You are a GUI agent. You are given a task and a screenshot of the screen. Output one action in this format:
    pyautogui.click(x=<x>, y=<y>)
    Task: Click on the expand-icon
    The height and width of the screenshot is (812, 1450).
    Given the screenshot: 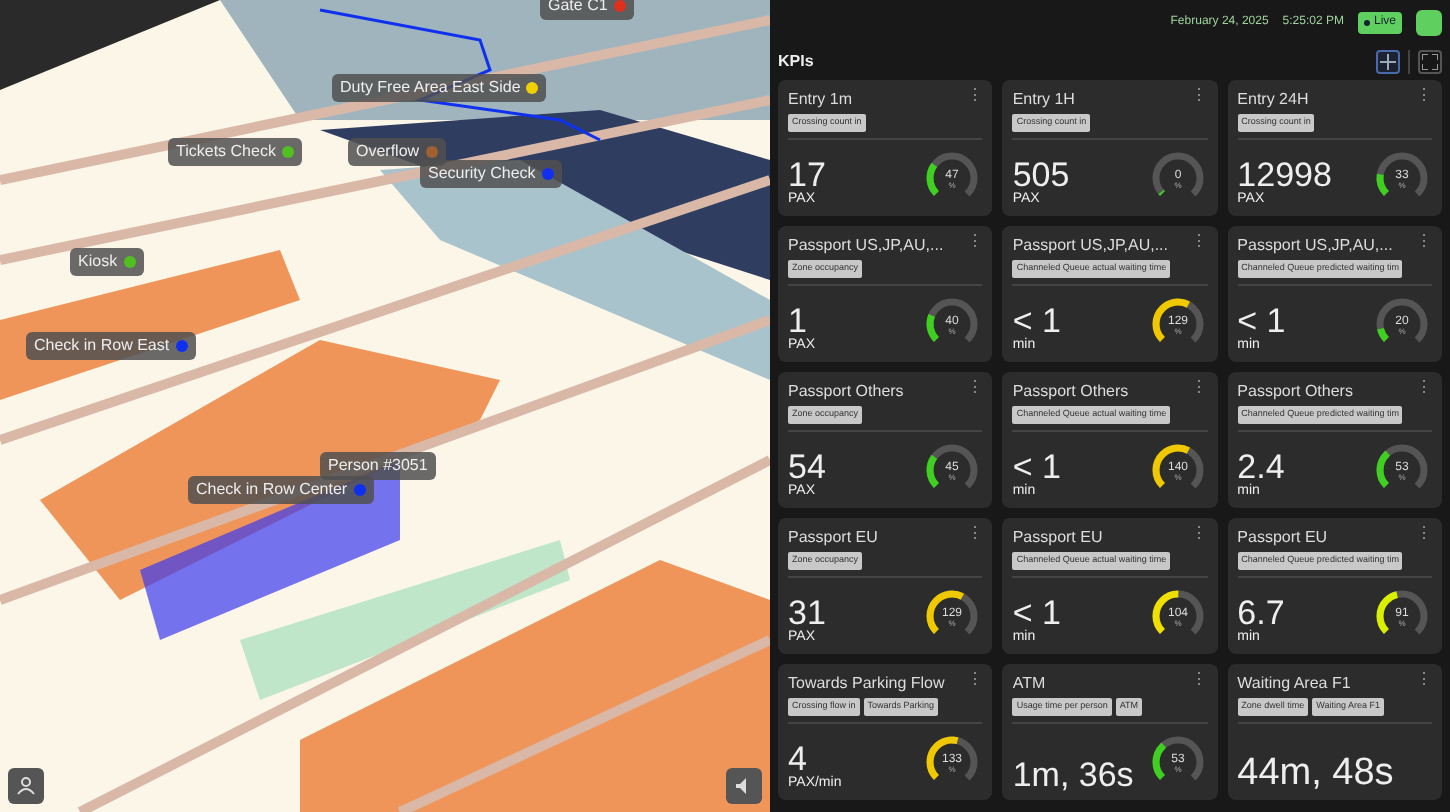 What is the action you would take?
    pyautogui.click(x=1430, y=62)
    